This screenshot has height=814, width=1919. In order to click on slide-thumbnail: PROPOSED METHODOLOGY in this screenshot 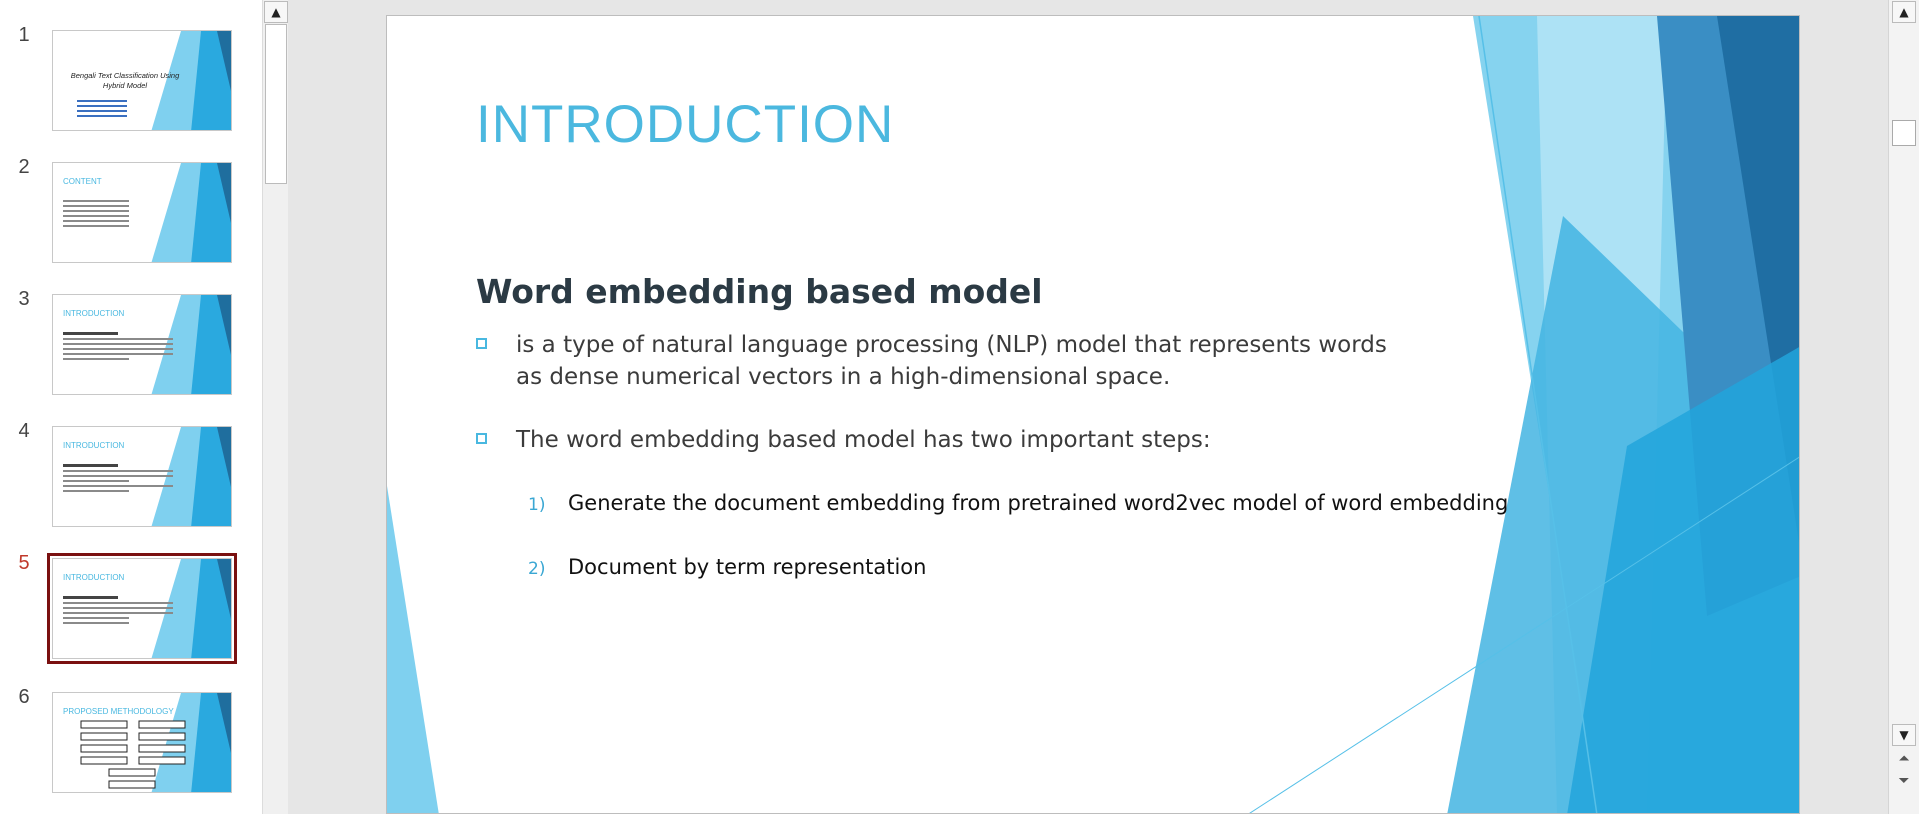, I will do `click(142, 742)`.